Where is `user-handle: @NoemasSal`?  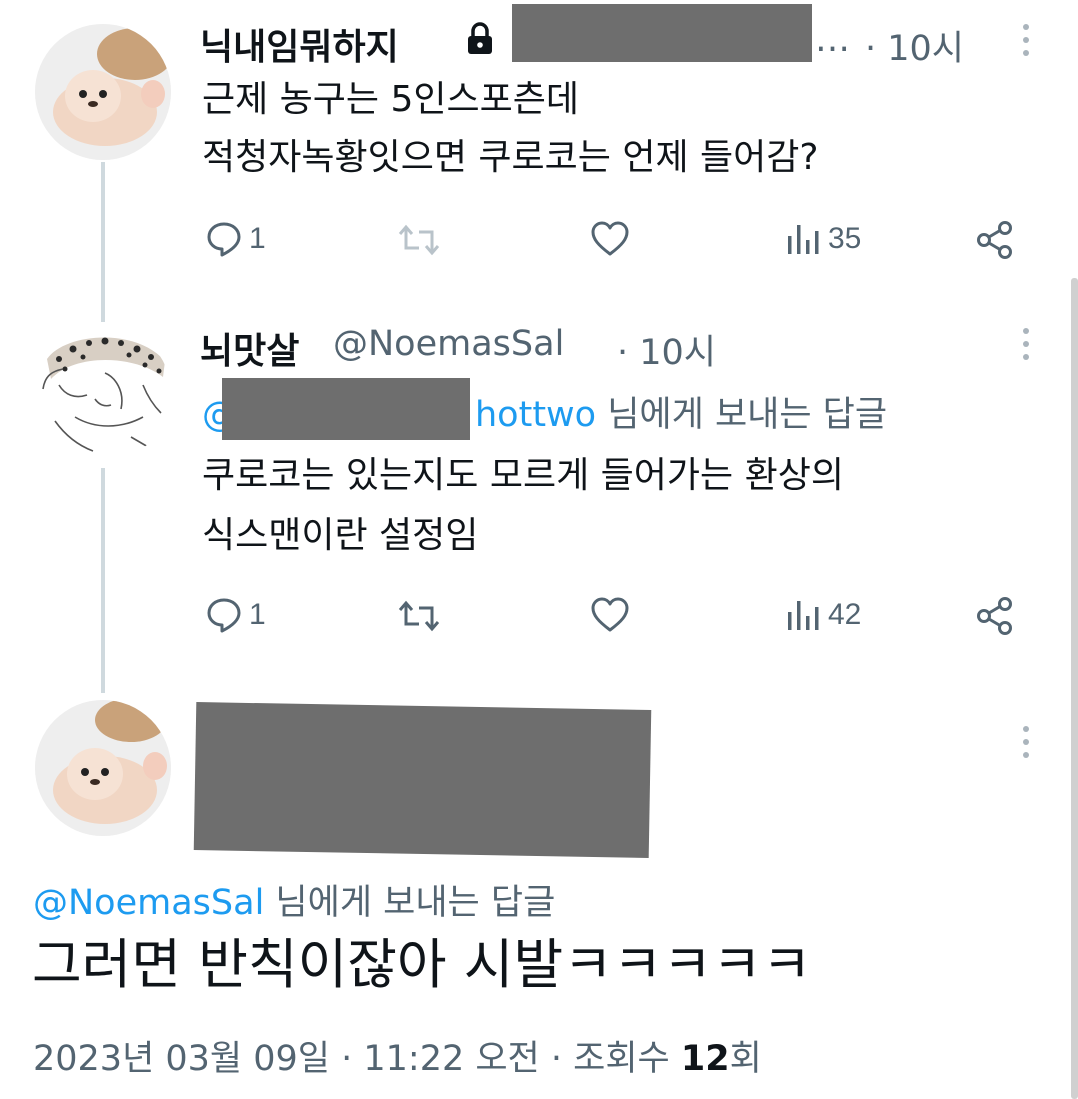 user-handle: @NoemasSal is located at coordinates (448, 344).